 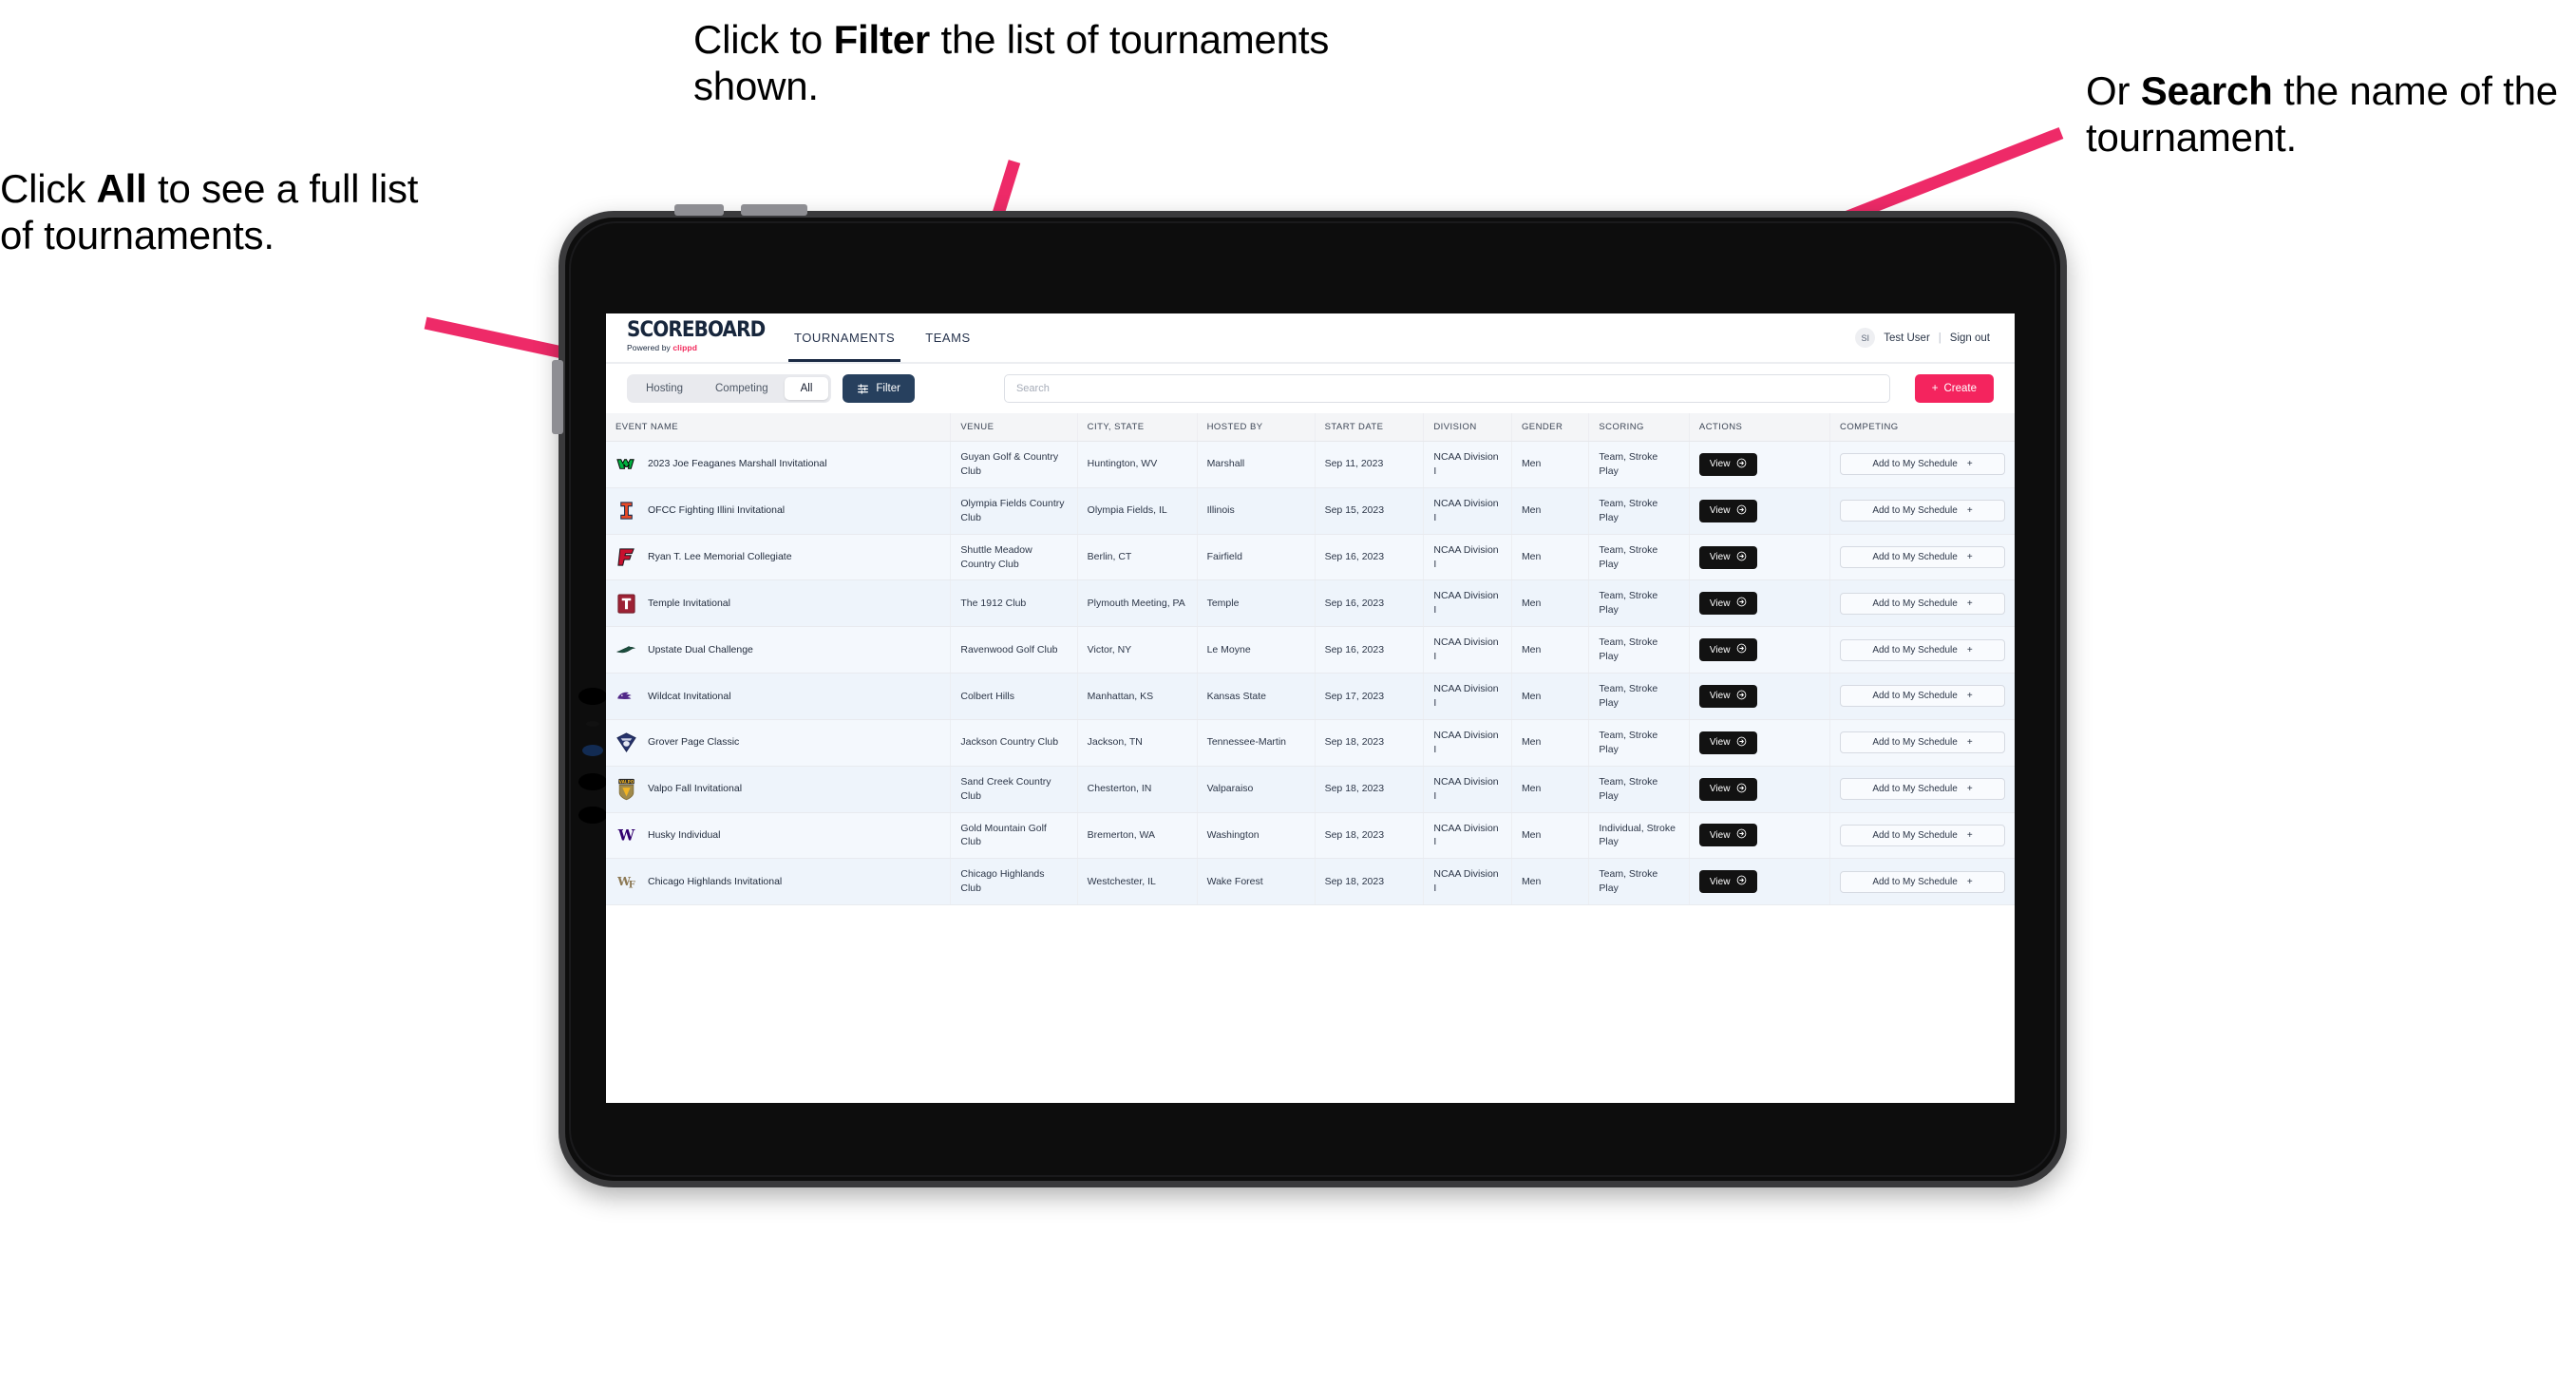 What do you see at coordinates (1970, 338) in the screenshot?
I see `sign-out-link: Sign out` at bounding box center [1970, 338].